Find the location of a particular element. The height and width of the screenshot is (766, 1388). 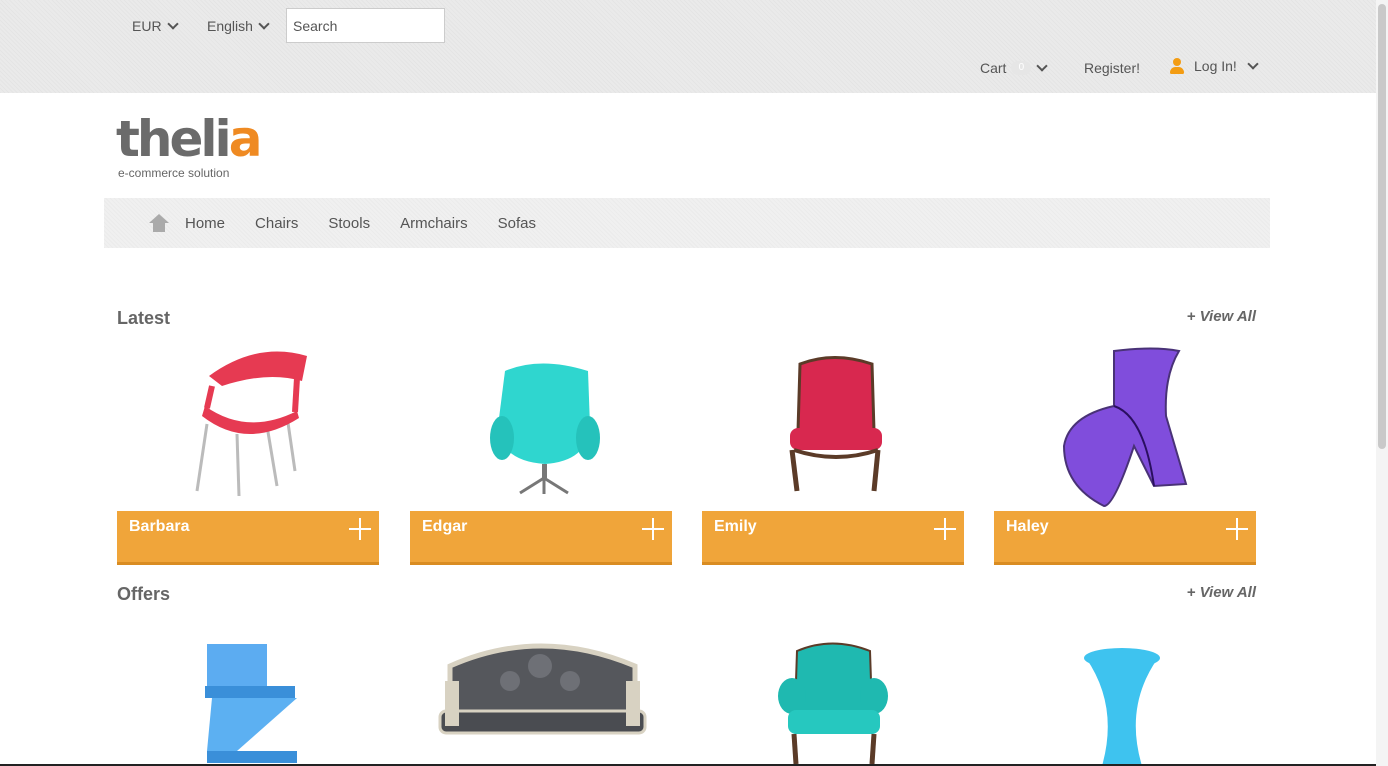

offers-section-title: Offers is located at coordinates (144, 594).